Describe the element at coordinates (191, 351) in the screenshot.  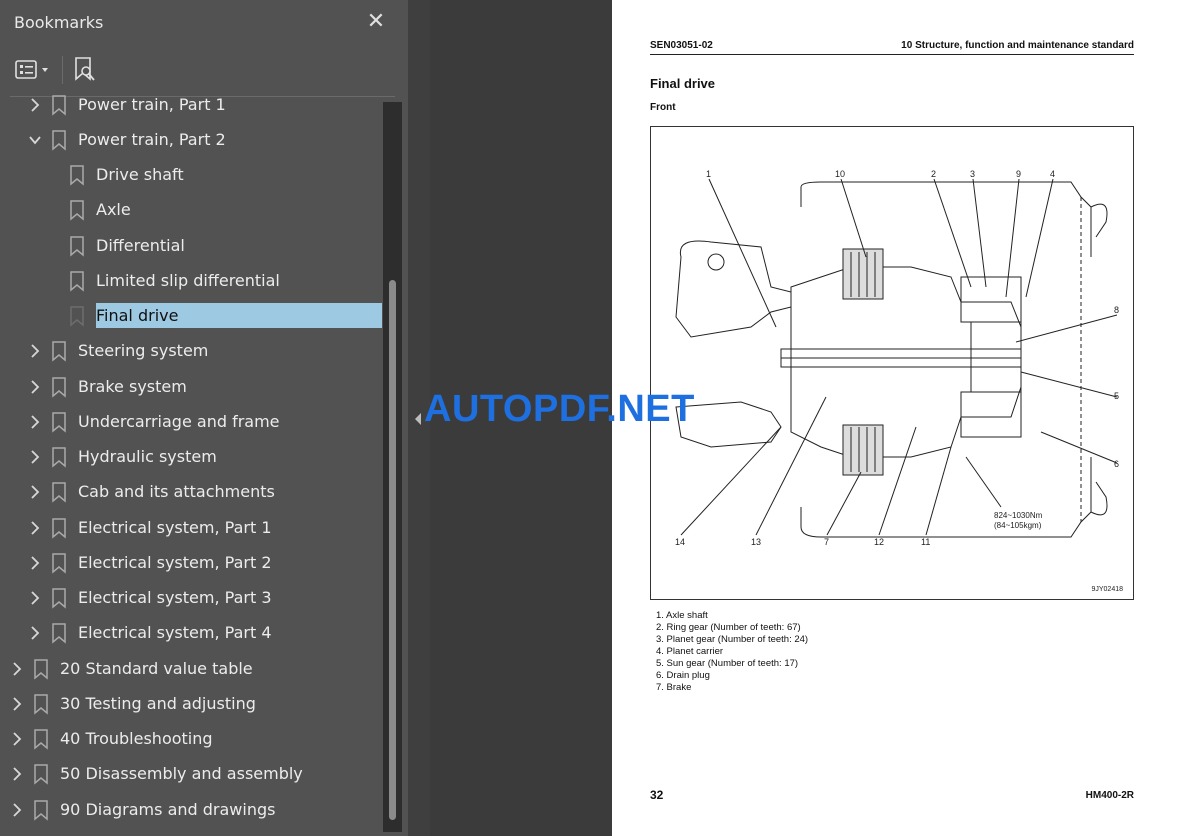
I see `bookmark-item: Steering system` at that location.